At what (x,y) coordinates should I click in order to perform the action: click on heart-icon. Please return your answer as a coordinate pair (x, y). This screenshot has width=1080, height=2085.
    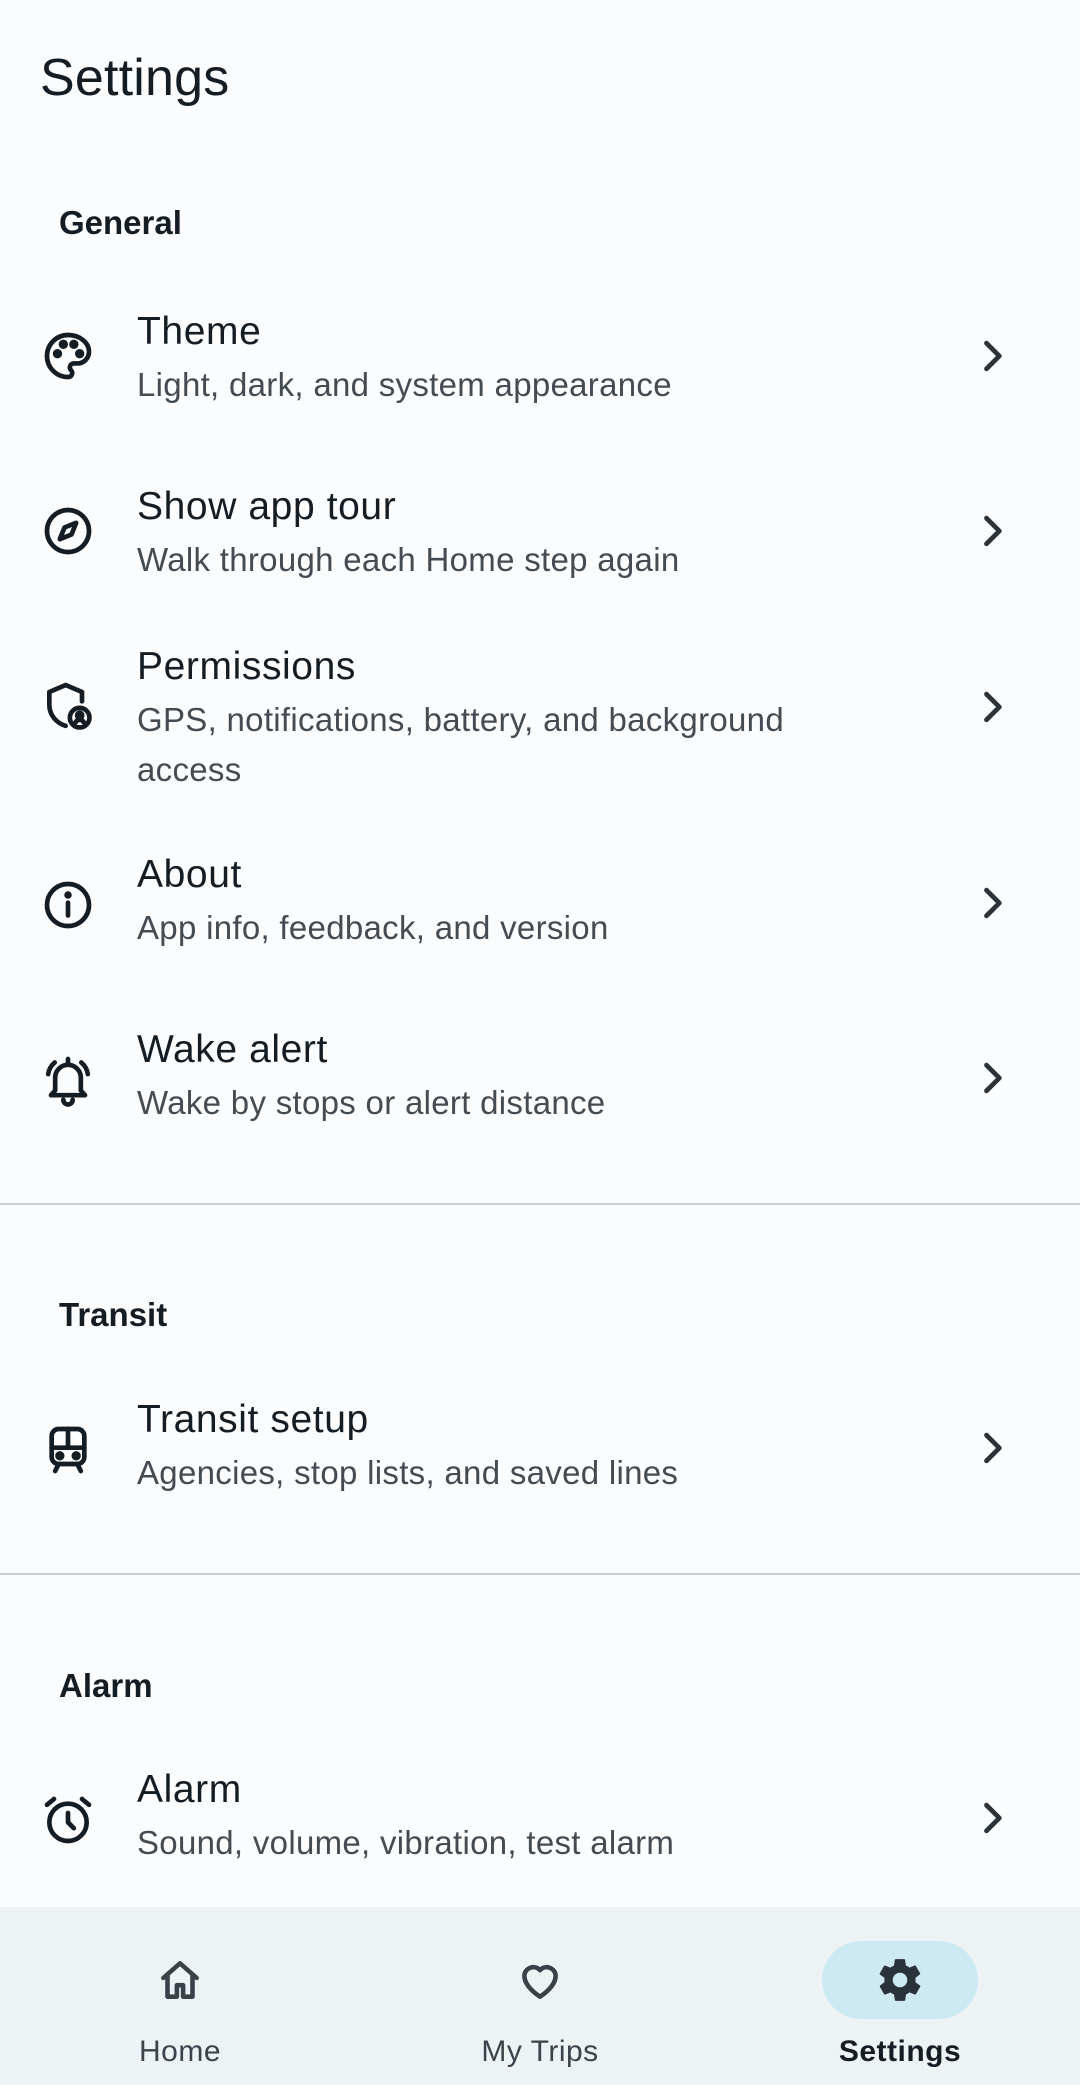
    Looking at the image, I should click on (540, 1981).